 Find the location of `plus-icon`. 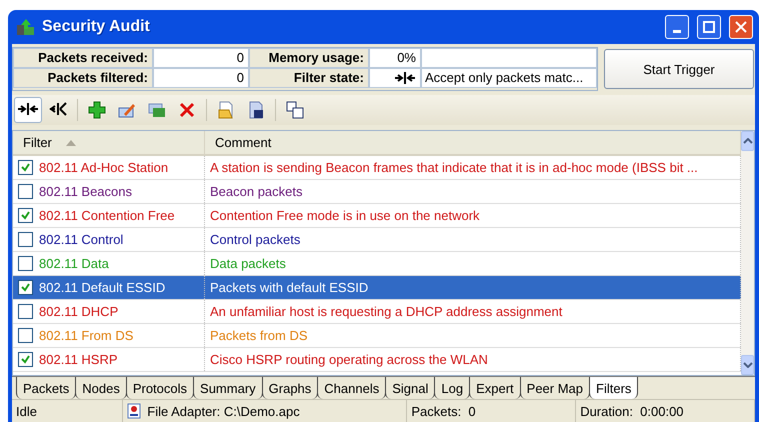

plus-icon is located at coordinates (97, 110).